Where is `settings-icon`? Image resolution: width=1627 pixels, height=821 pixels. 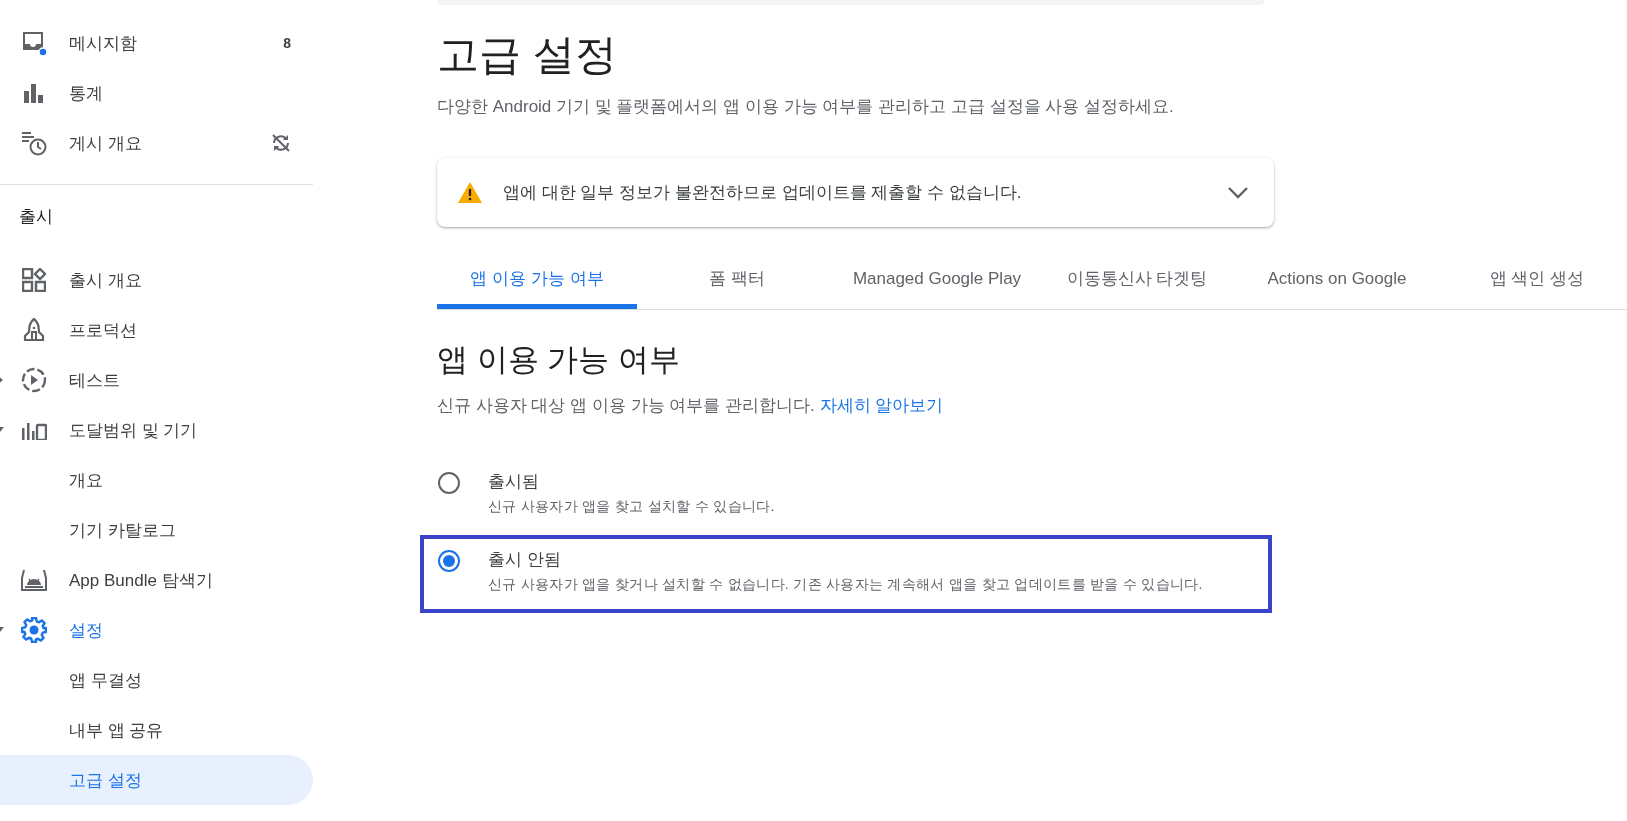 settings-icon is located at coordinates (34, 630).